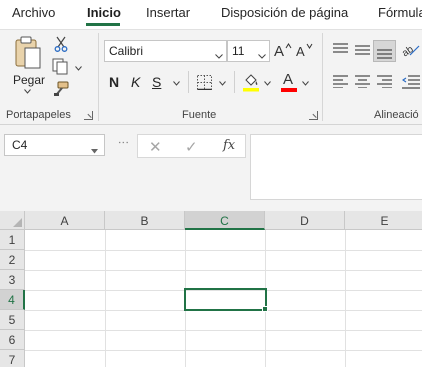 This screenshot has height=367, width=422. Describe the element at coordinates (88, 115) in the screenshot. I see `clipboard-launcher-icon` at that location.